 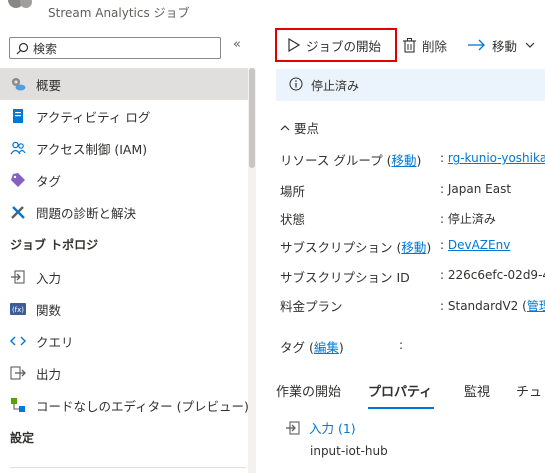 What do you see at coordinates (128, 84) in the screenshot?
I see `sidebar-item-overview: 概要` at bounding box center [128, 84].